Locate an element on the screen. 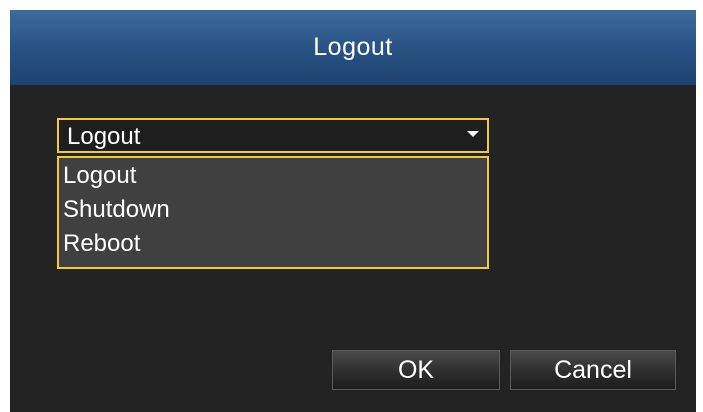 The height and width of the screenshot is (412, 703). dropdown-option-reboot: Reboot is located at coordinates (273, 244).